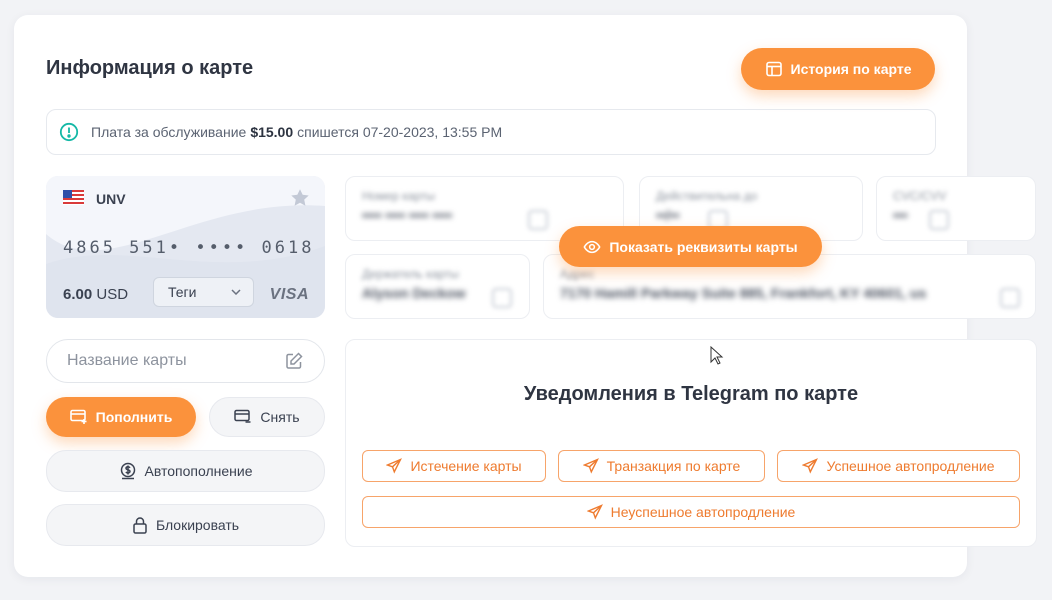 The image size is (1052, 600). I want to click on info-icon, so click(69, 132).